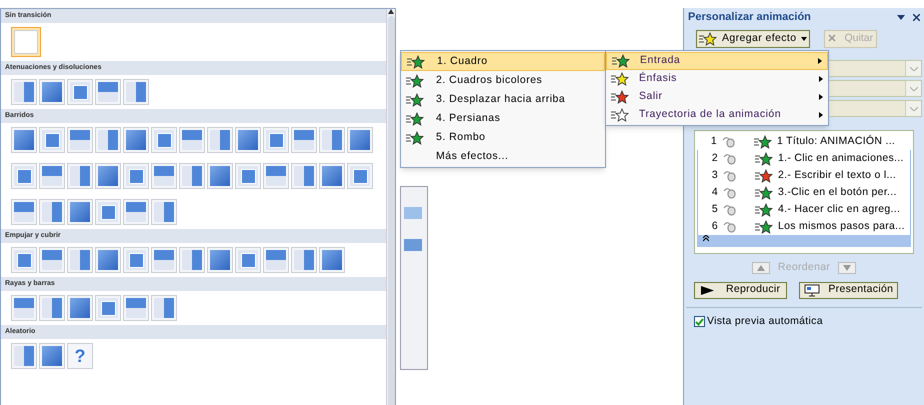 The height and width of the screenshot is (405, 924). Describe the element at coordinates (717, 97) in the screenshot. I see `menu-item: Salir` at that location.